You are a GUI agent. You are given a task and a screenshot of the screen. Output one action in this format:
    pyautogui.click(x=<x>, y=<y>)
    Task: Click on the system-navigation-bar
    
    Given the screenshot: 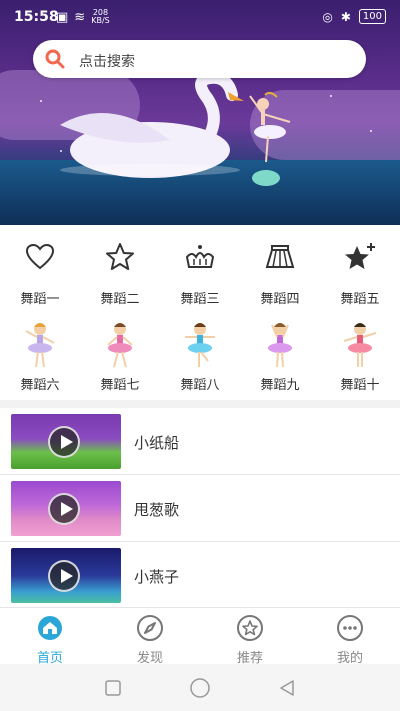 What is the action you would take?
    pyautogui.click(x=200, y=687)
    